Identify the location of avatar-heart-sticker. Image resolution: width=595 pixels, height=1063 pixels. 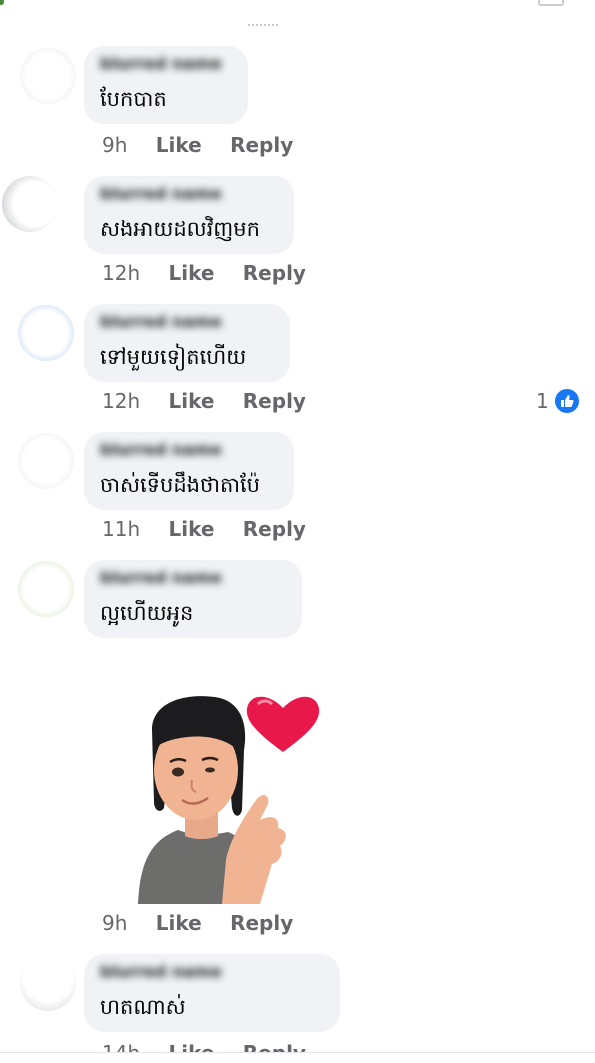
(230, 797).